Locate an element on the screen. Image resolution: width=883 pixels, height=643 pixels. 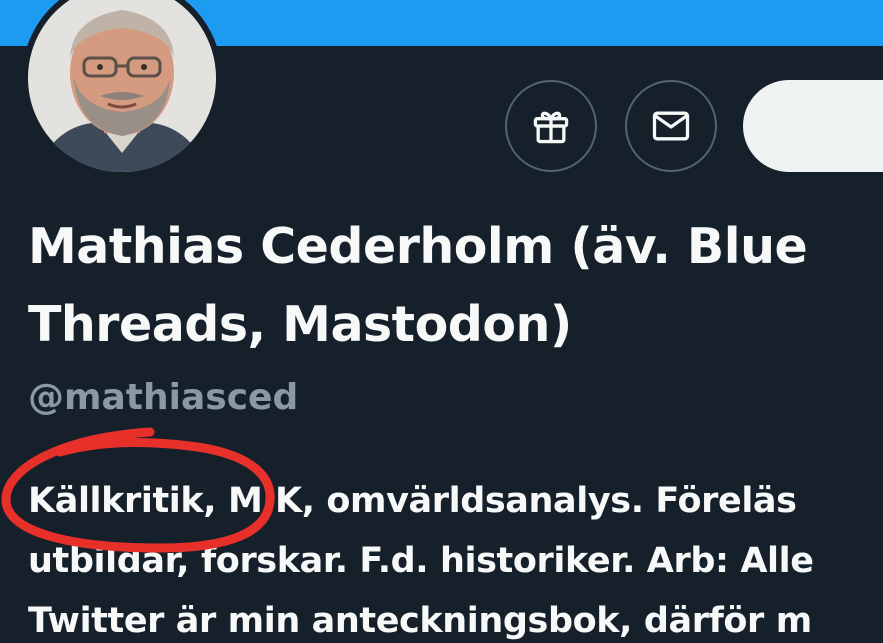
bio-line: Twitter är min anteckningsbok, därför m is located at coordinates (420, 621).